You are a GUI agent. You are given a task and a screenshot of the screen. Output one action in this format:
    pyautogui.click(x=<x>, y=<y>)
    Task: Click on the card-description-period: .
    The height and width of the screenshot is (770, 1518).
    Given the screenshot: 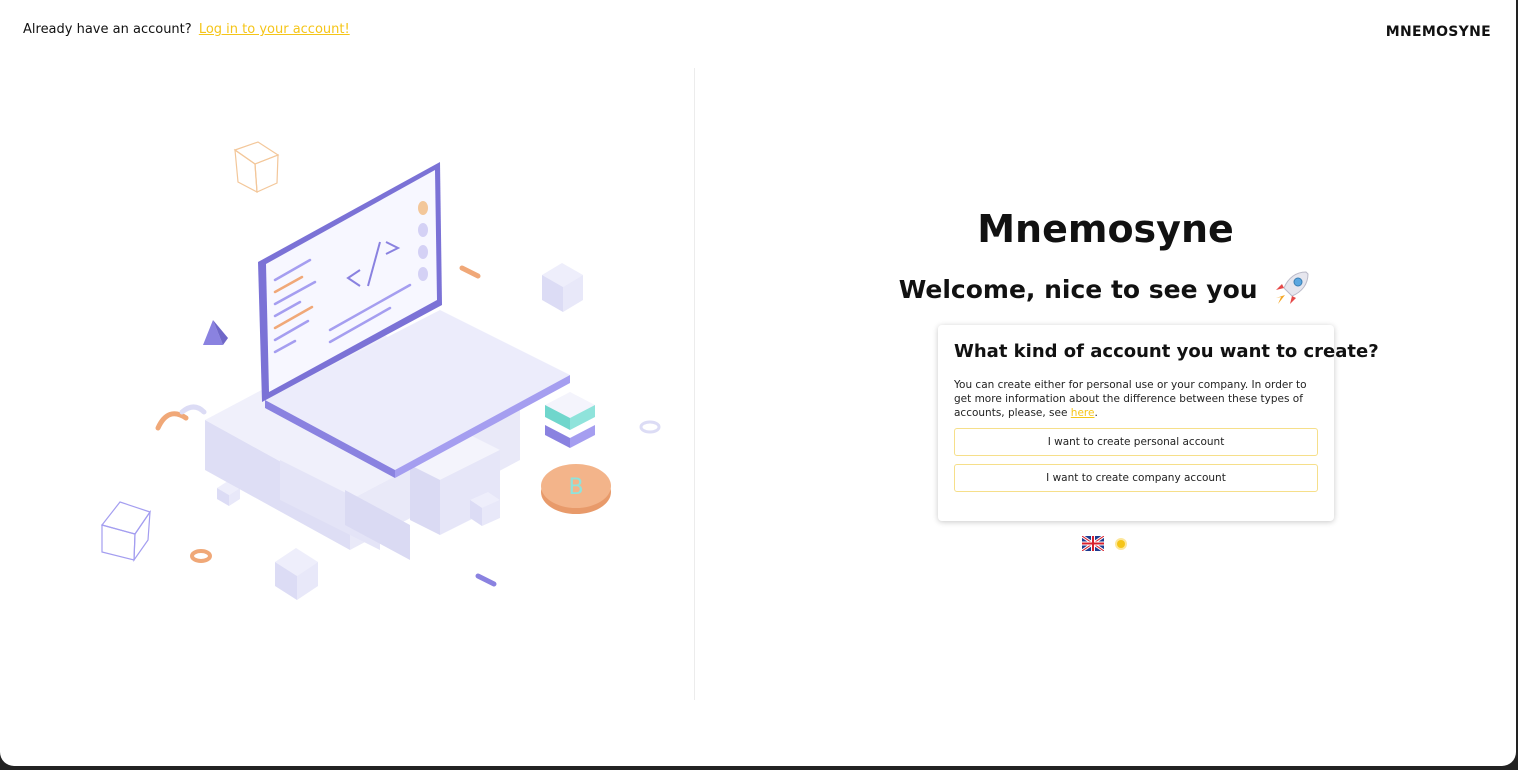 What is the action you would take?
    pyautogui.click(x=1096, y=413)
    